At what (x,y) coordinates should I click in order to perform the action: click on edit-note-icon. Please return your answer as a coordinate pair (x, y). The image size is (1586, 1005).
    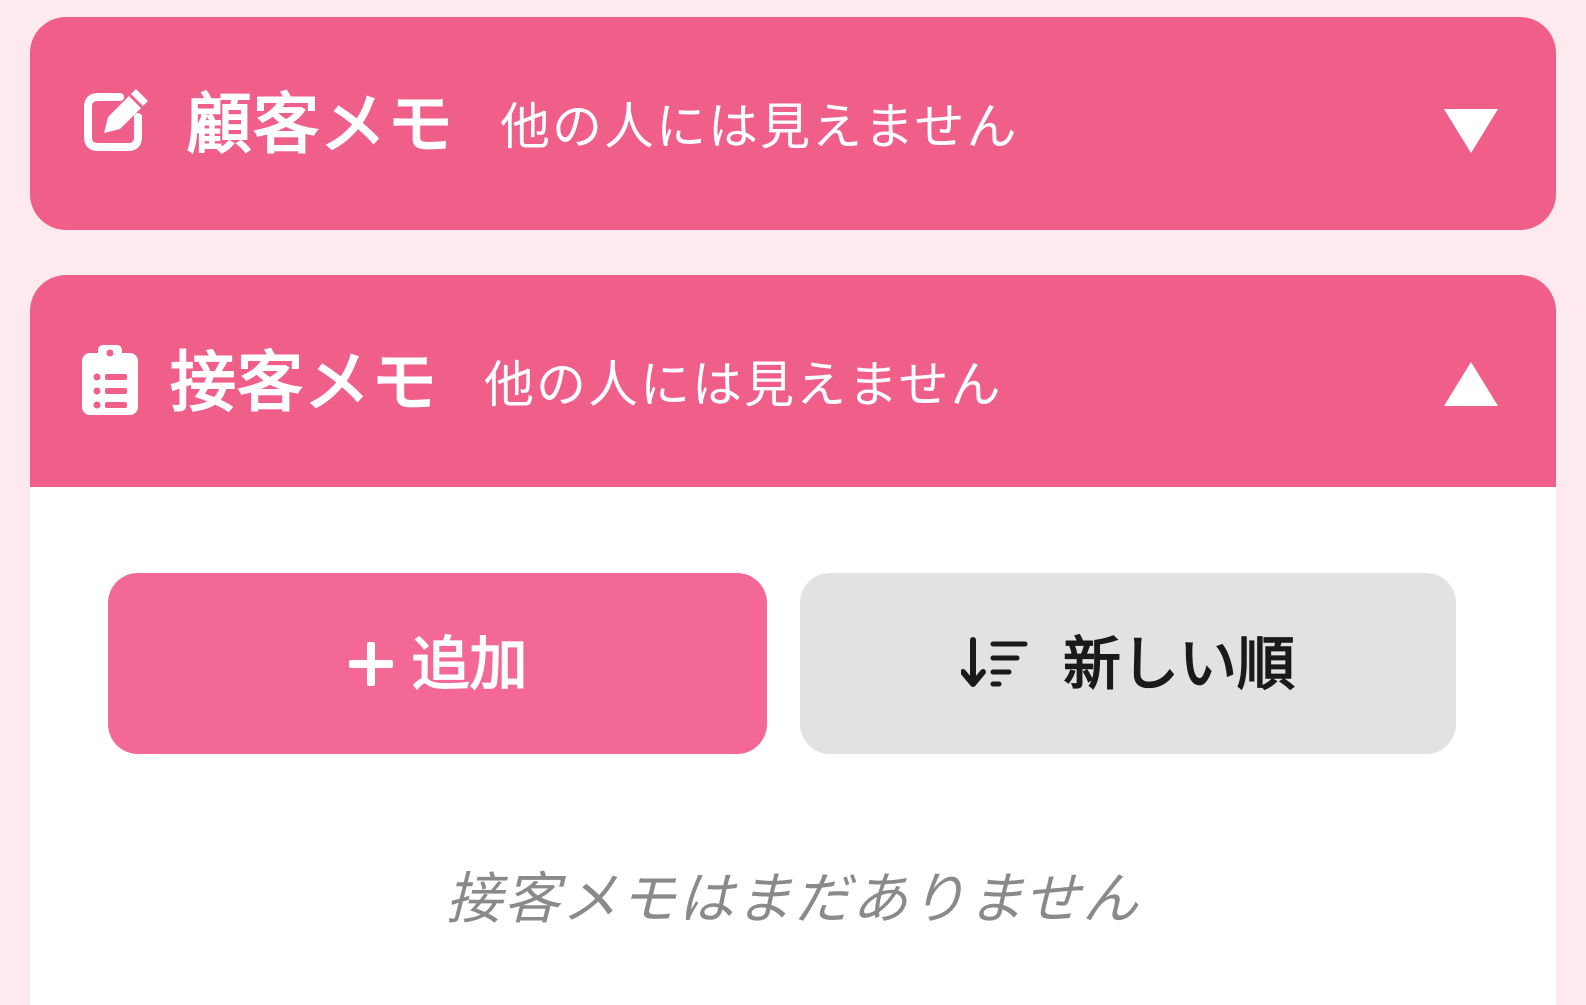
    Looking at the image, I should click on (116, 120).